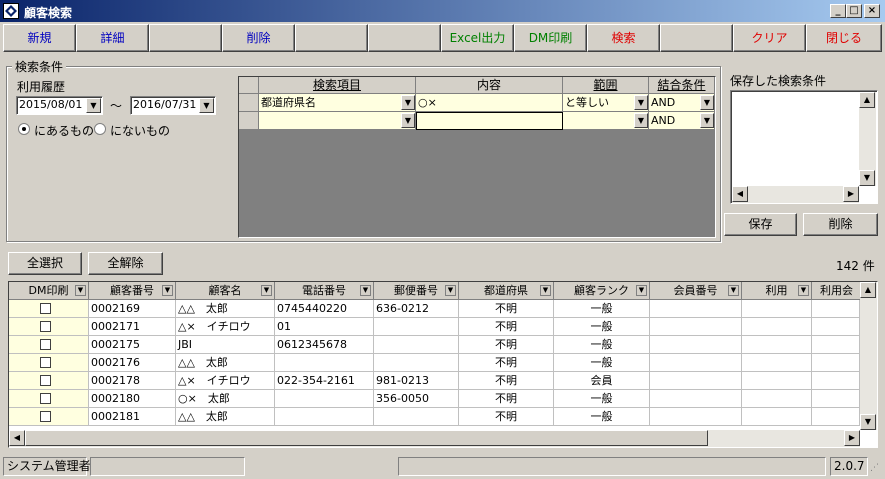 The height and width of the screenshot is (479, 885). What do you see at coordinates (868, 356) in the screenshot?
I see `results-vertical-scrollbar: ▲ ▼` at bounding box center [868, 356].